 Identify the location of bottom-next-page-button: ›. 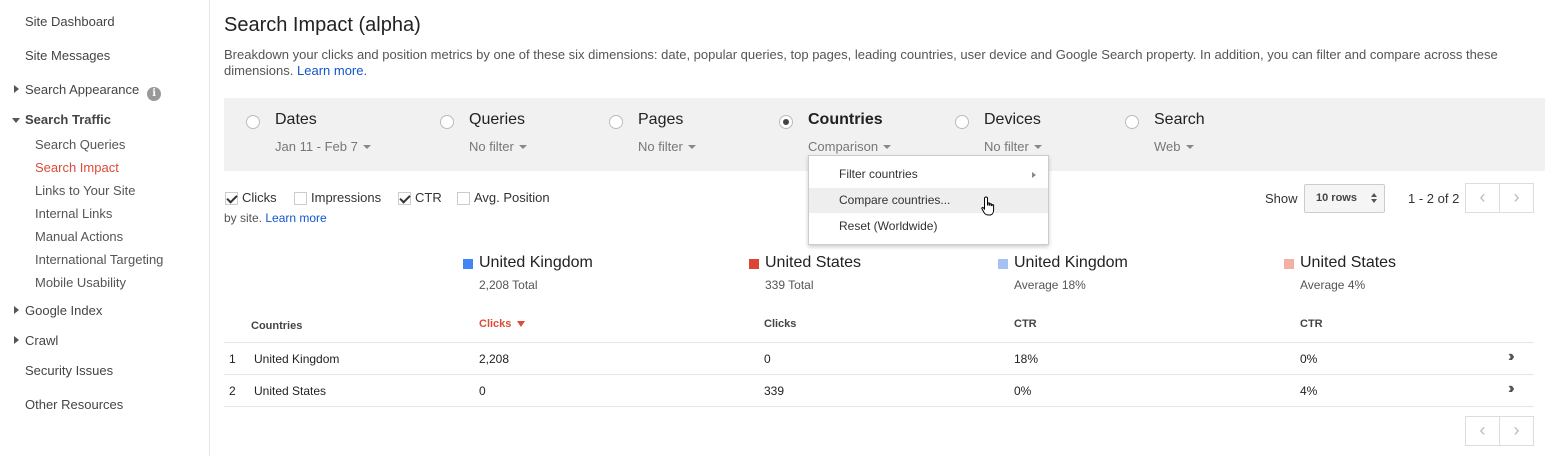
(1516, 431).